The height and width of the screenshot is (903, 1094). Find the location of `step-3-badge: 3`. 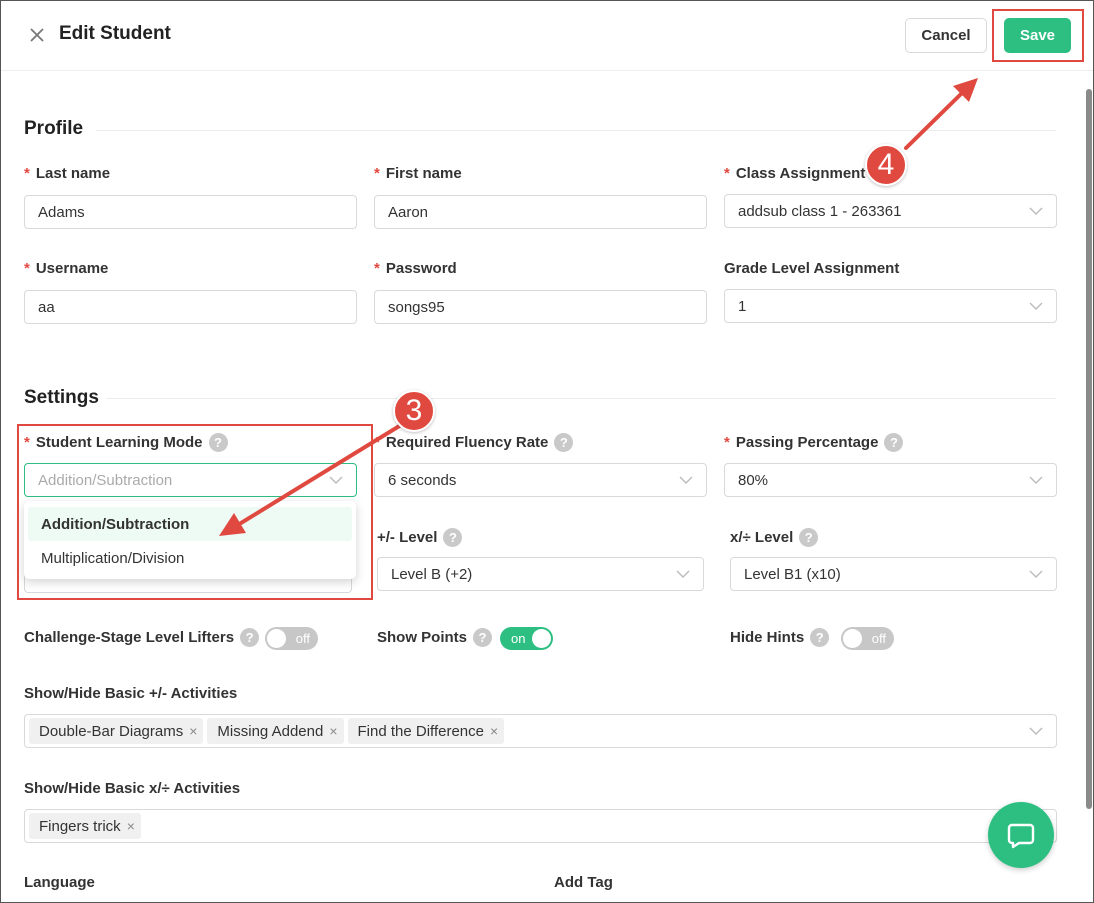

step-3-badge: 3 is located at coordinates (414, 411).